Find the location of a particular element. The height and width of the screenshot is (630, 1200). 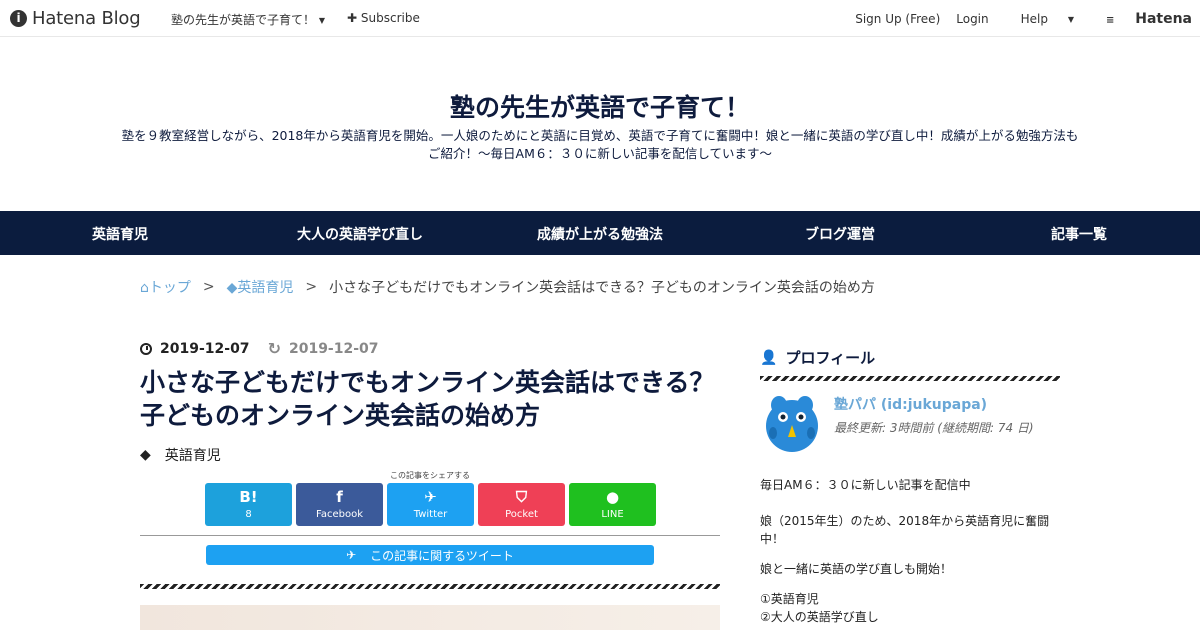

divider is located at coordinates (430, 535).